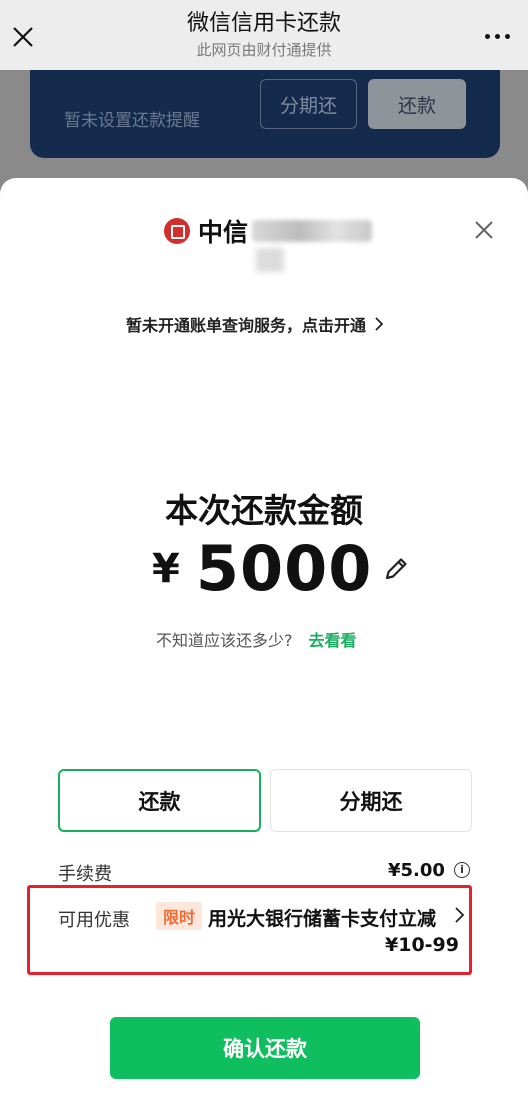 This screenshot has width=528, height=1113. Describe the element at coordinates (270, 260) in the screenshot. I see `redacted-mark` at that location.